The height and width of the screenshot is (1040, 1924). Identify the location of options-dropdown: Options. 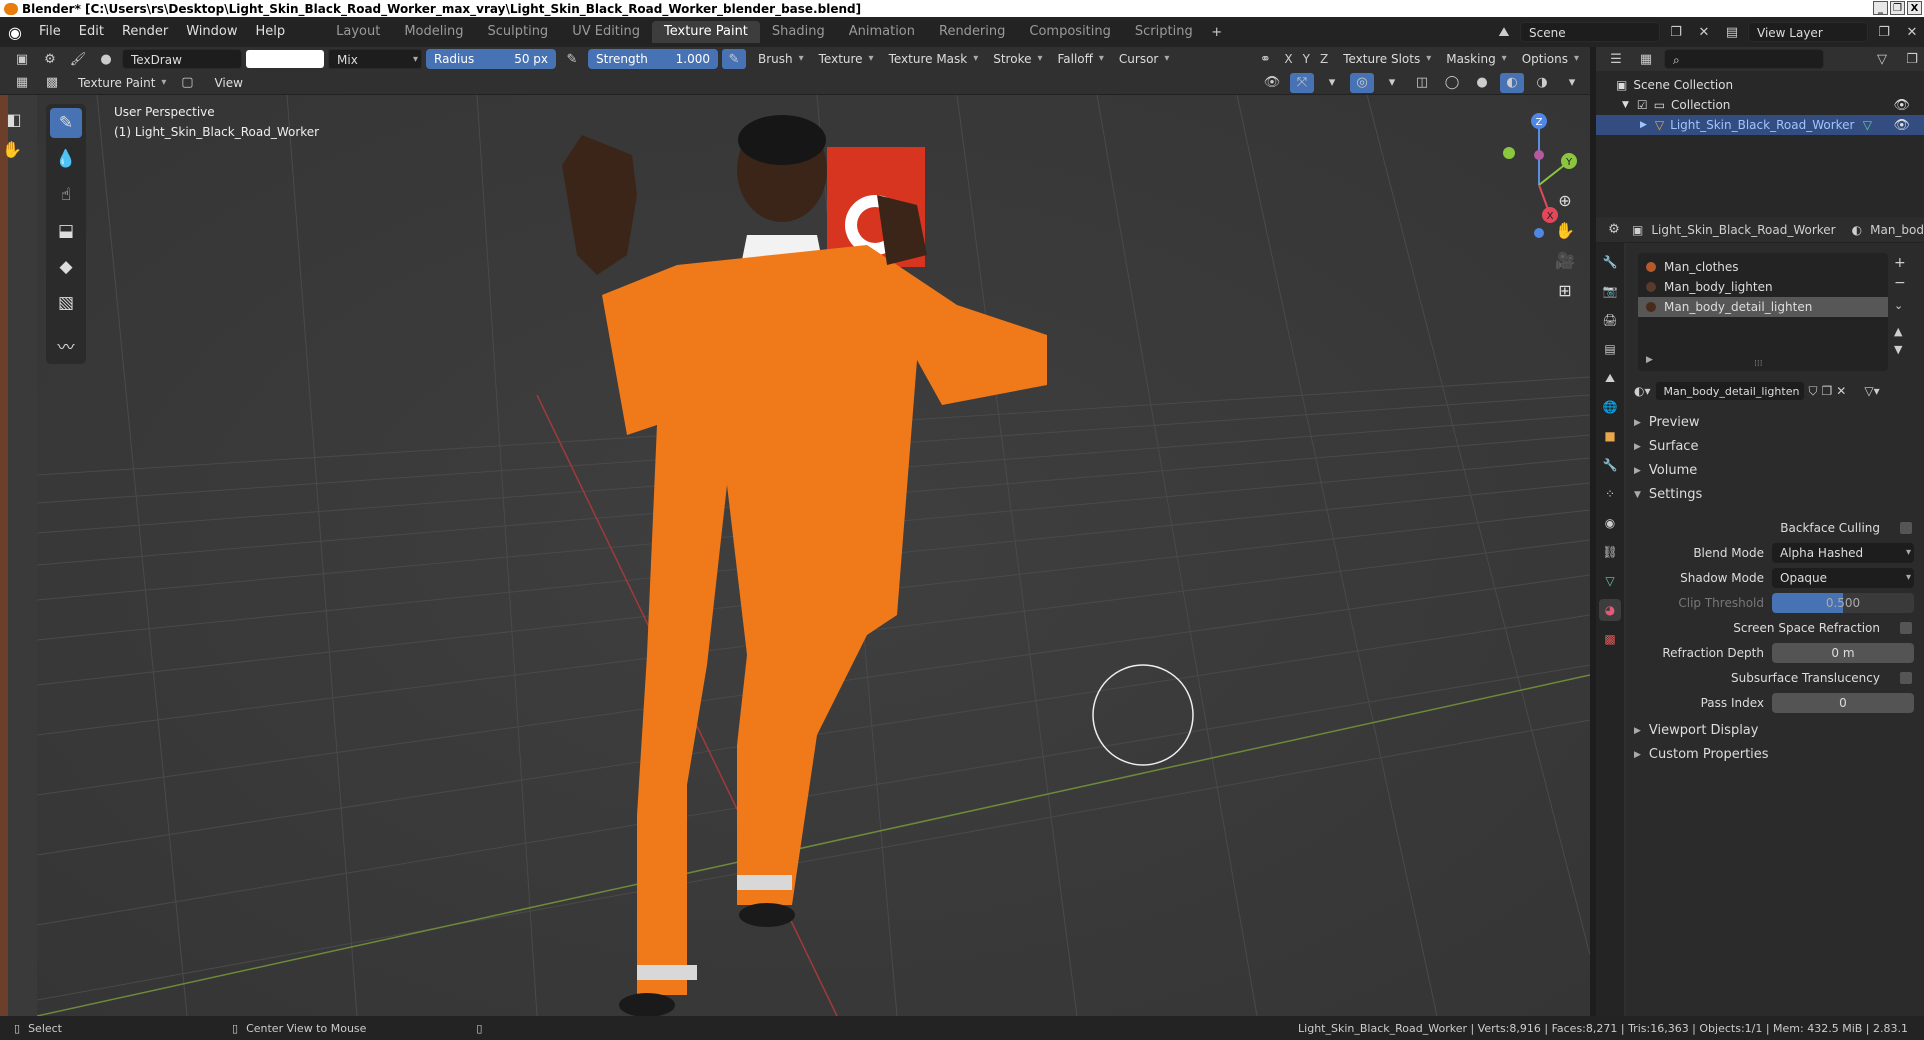
(1548, 59).